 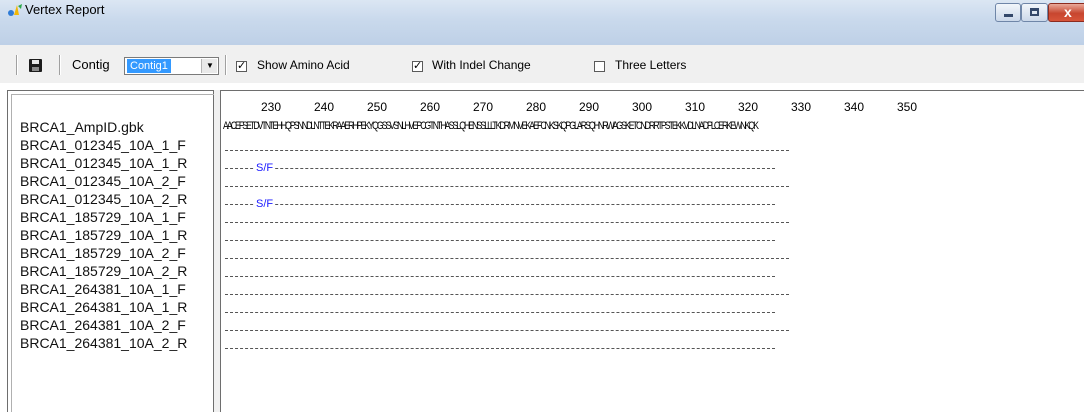 I want to click on ruler-tick-label: 320, so click(x=748, y=107).